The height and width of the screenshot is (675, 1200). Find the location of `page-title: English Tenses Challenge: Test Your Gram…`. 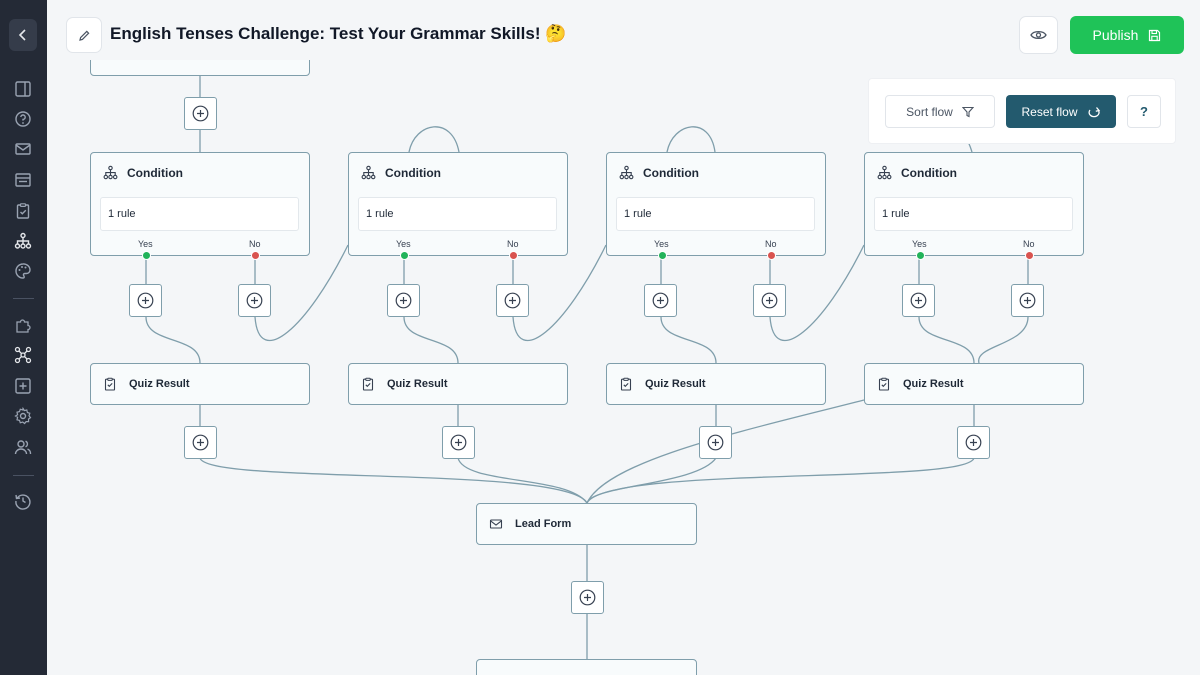

page-title: English Tenses Challenge: Test Your Gram… is located at coordinates (338, 33).